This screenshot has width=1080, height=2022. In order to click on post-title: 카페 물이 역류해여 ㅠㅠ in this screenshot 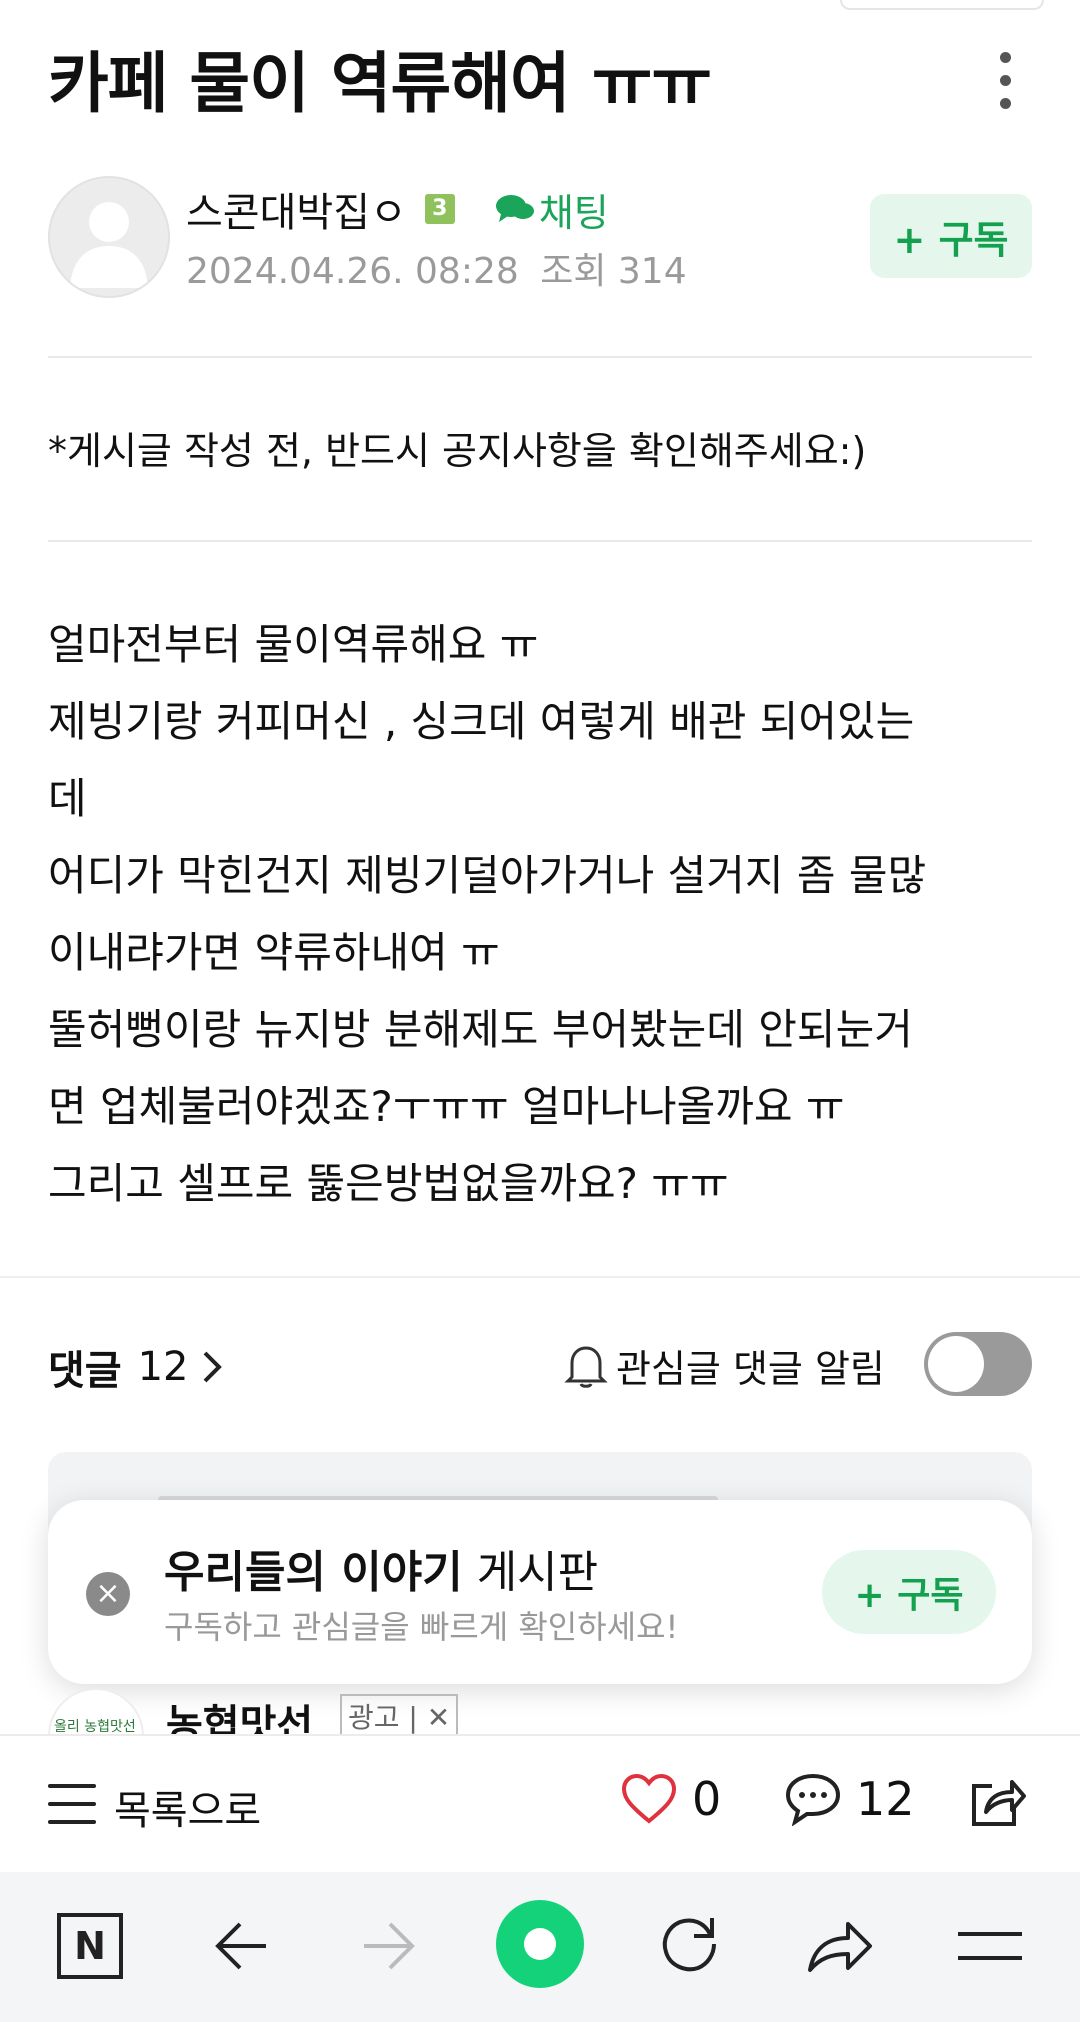, I will do `click(380, 83)`.